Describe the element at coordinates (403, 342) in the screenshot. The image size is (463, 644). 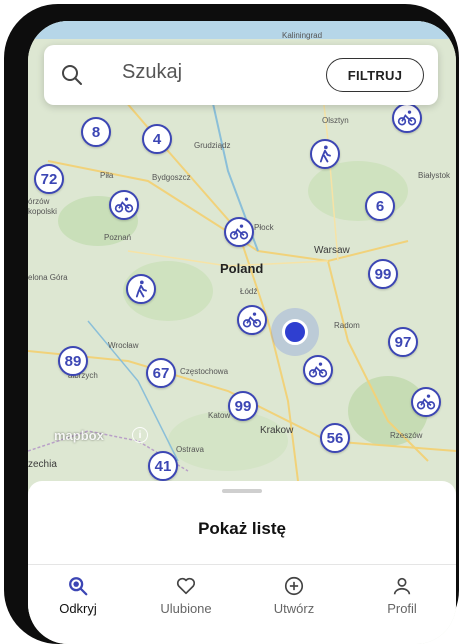
I see `cluster-marker: 97` at that location.